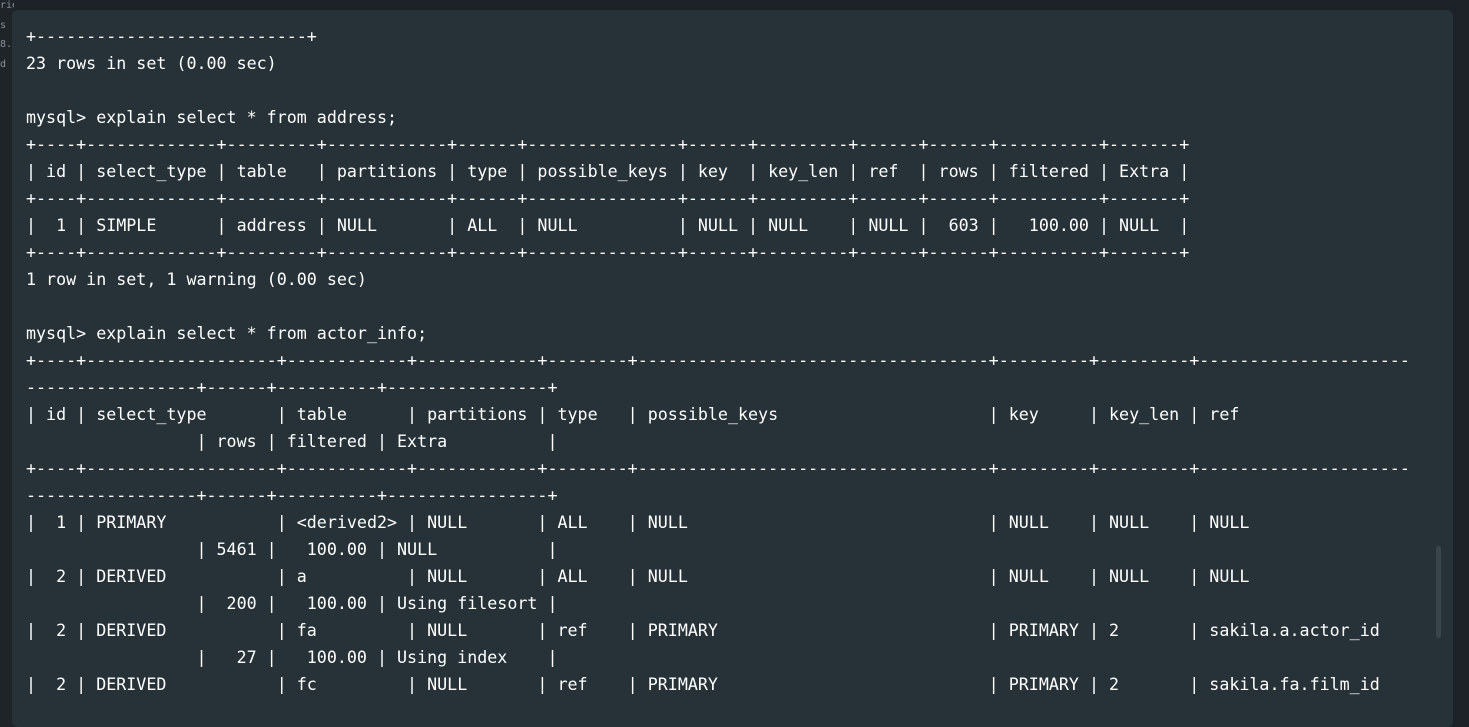 Image resolution: width=1469 pixels, height=727 pixels. What do you see at coordinates (6, 44) in the screenshot?
I see `background-text: 8.` at bounding box center [6, 44].